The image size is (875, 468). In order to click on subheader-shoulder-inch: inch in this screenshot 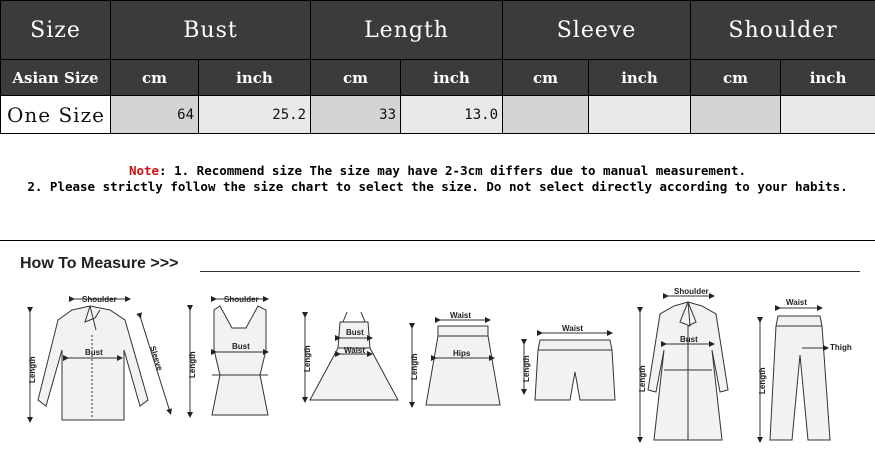, I will do `click(827, 77)`.